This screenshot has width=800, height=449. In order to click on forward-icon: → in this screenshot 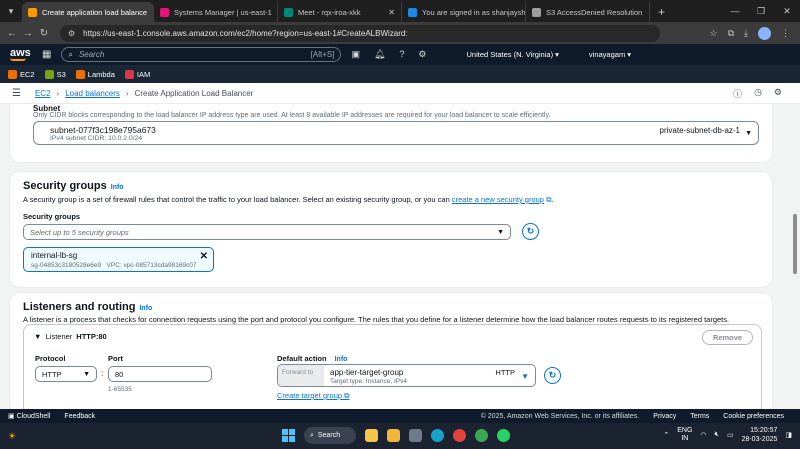, I will do `click(28, 33)`.